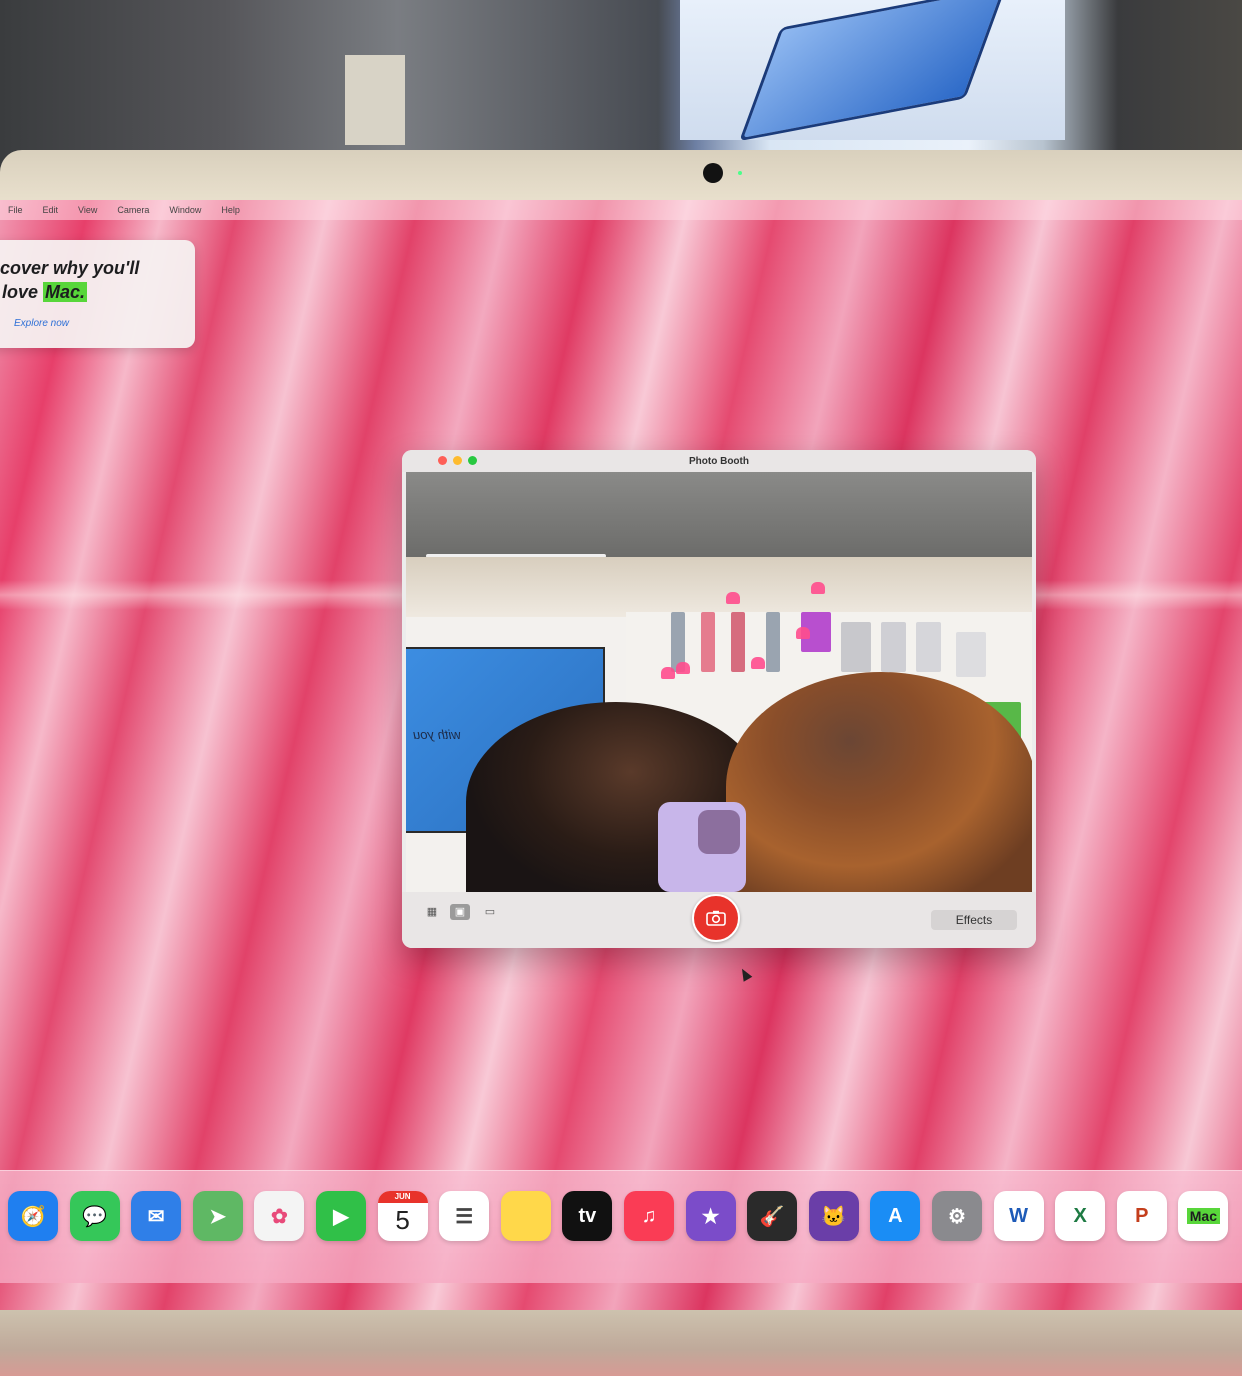 This screenshot has width=1242, height=1376. I want to click on laptop-bottom-bezel, so click(621, 1343).